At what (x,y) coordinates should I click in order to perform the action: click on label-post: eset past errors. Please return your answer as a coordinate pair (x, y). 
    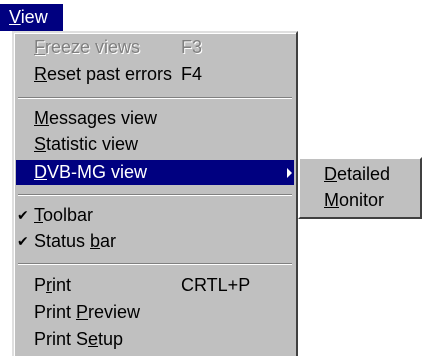
    Looking at the image, I should click on (110, 74).